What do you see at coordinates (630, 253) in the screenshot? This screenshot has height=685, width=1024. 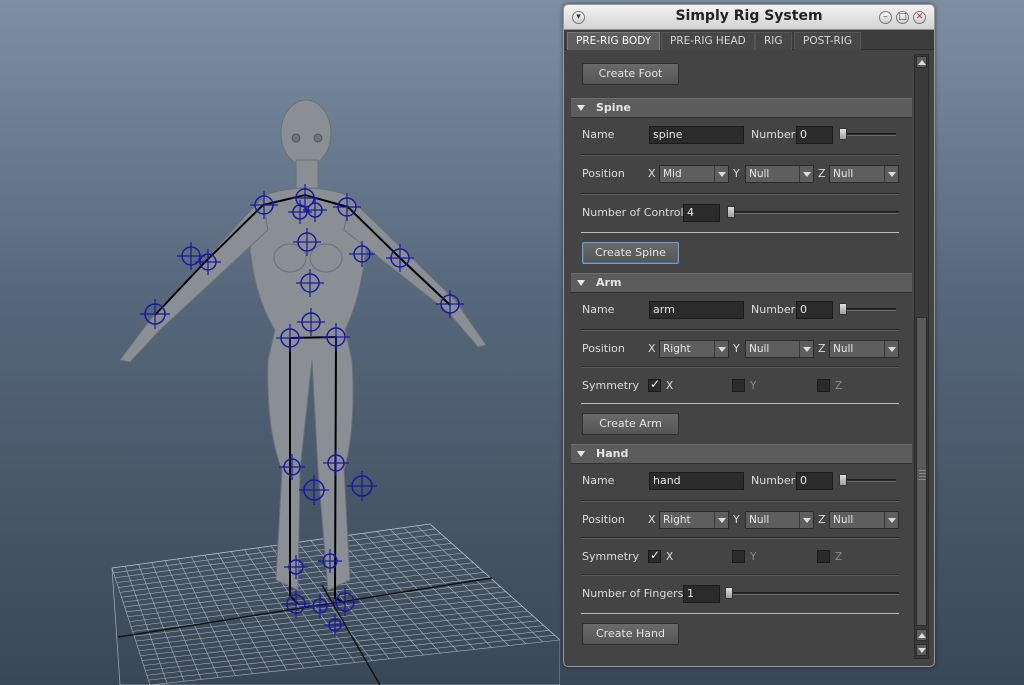 I see `create-spine-button: Create Spine` at bounding box center [630, 253].